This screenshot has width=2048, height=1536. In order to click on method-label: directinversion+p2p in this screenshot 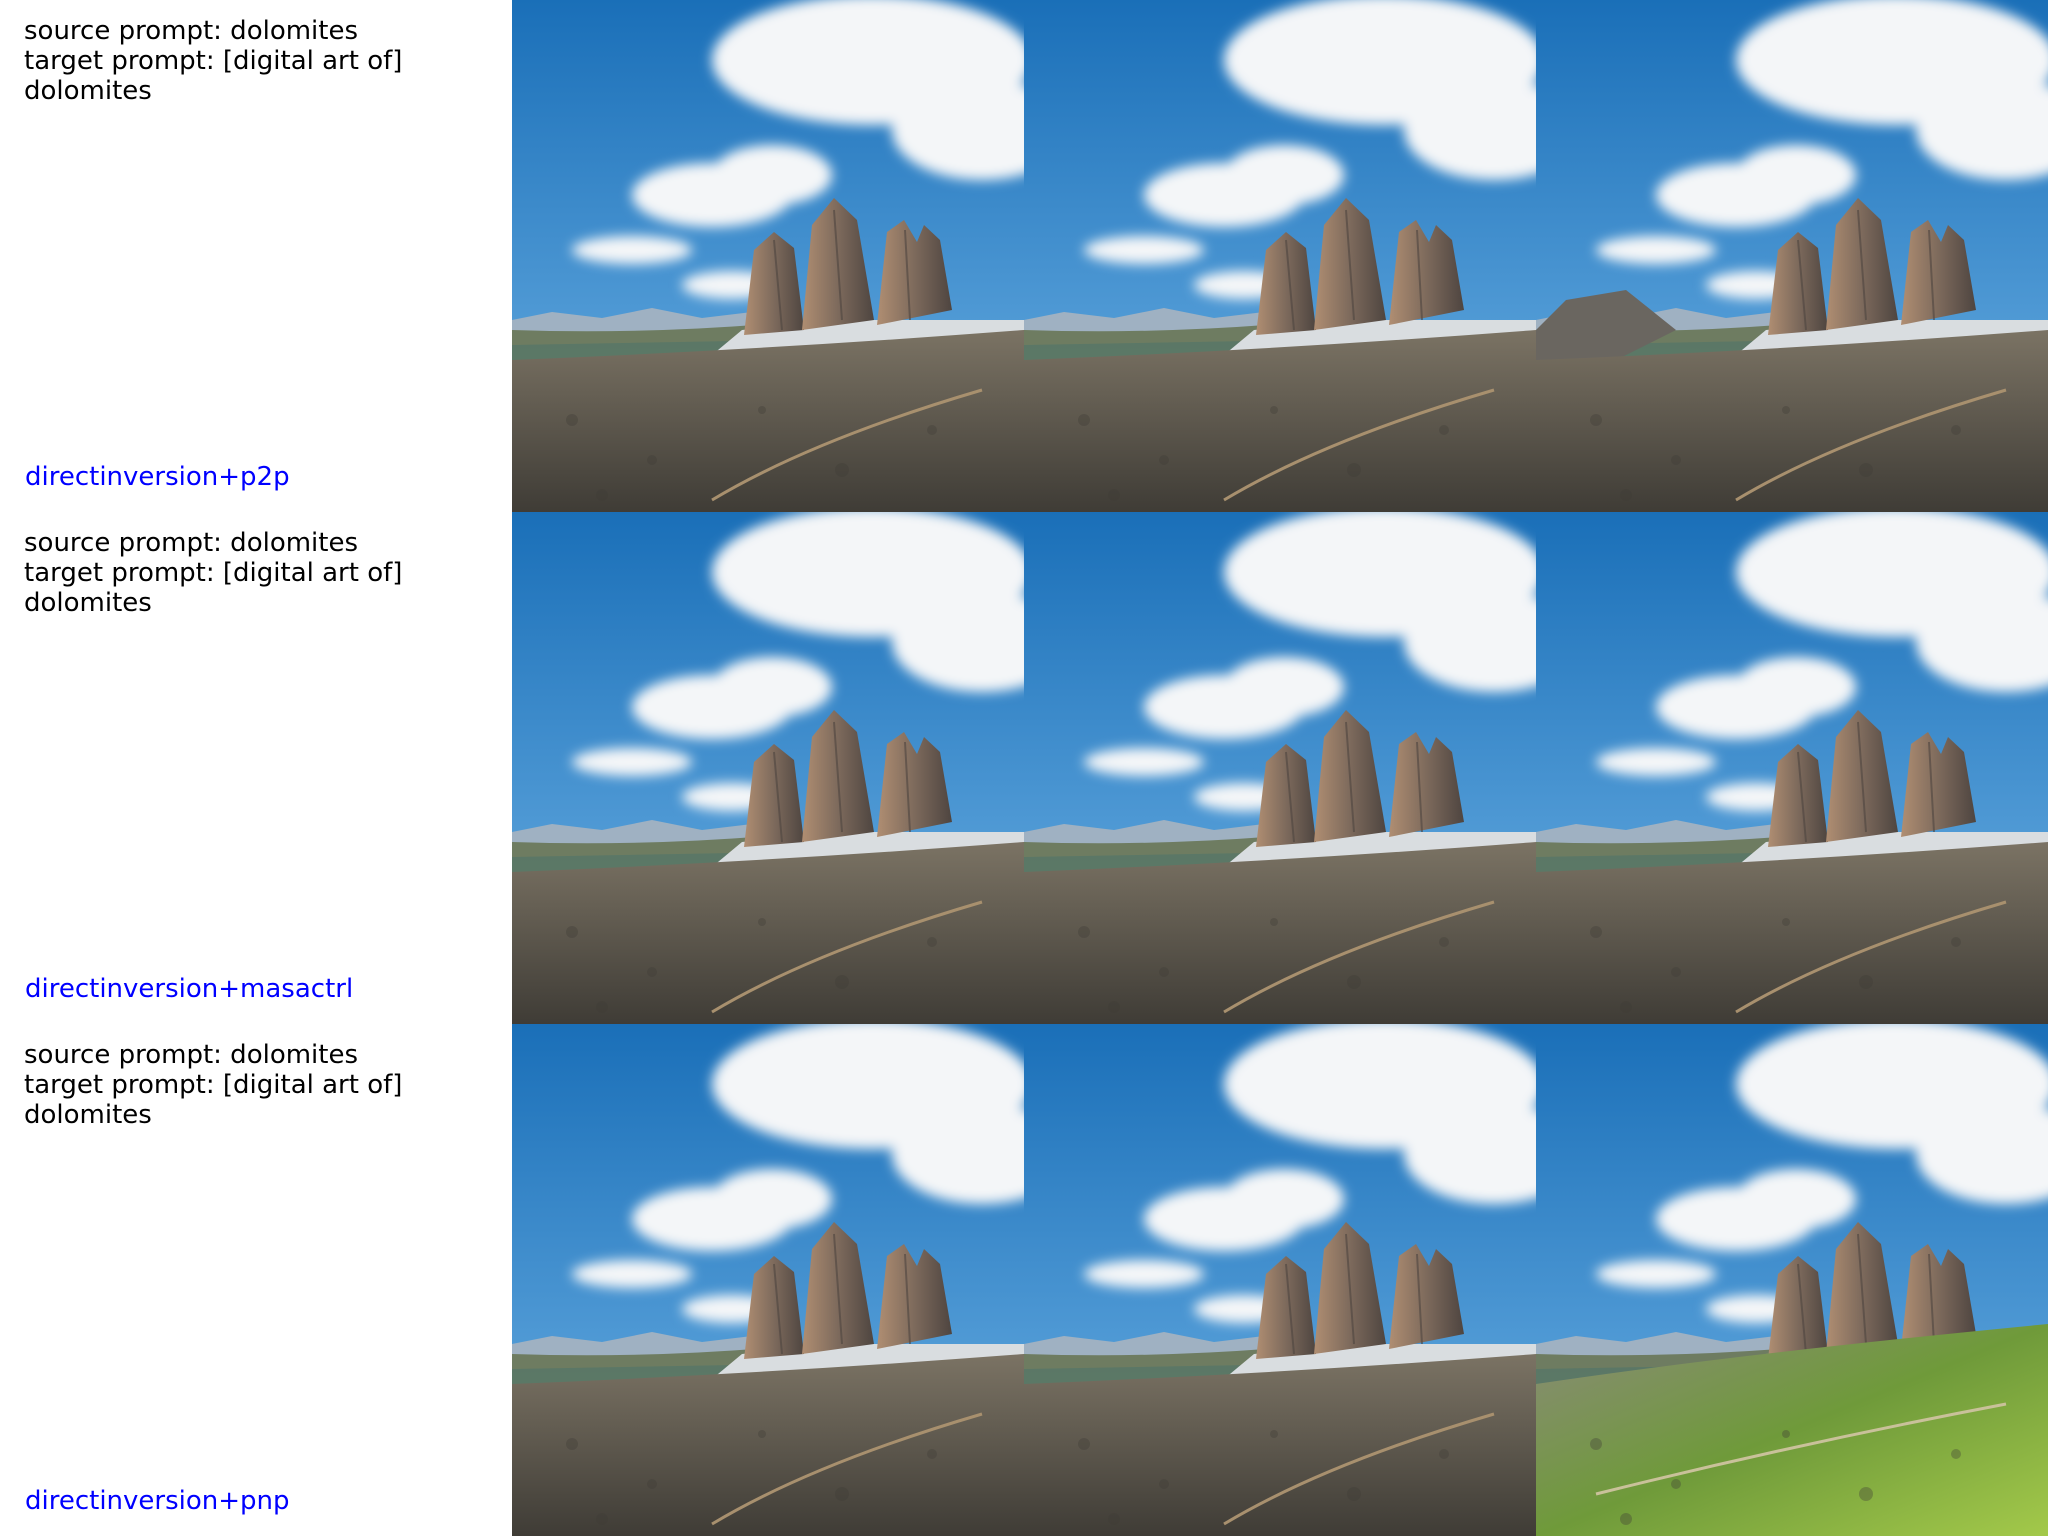, I will do `click(157, 477)`.